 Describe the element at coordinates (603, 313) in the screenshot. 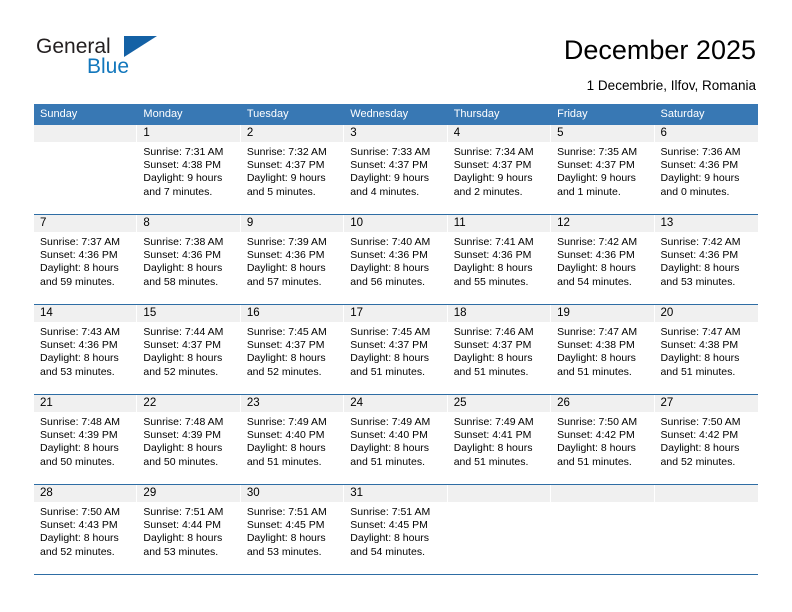

I see `calendar-day-number: 19` at that location.